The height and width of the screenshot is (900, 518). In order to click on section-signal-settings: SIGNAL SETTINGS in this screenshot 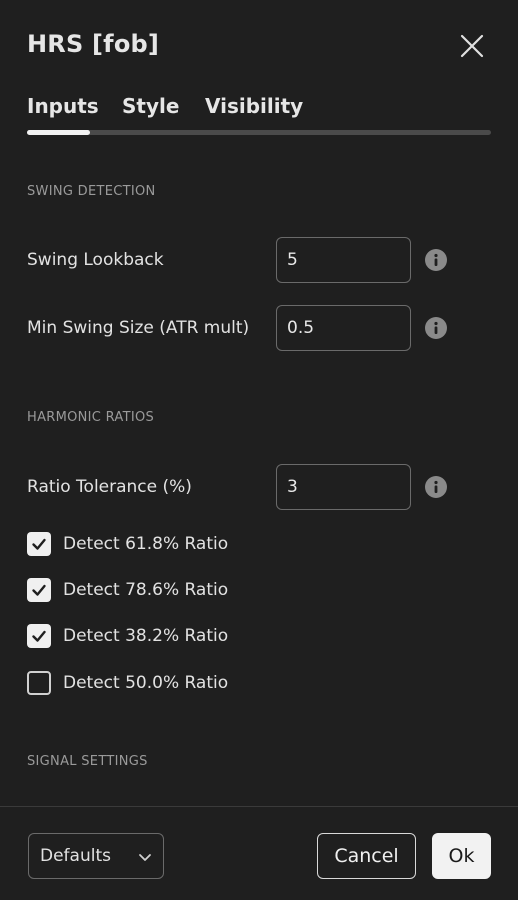, I will do `click(87, 761)`.